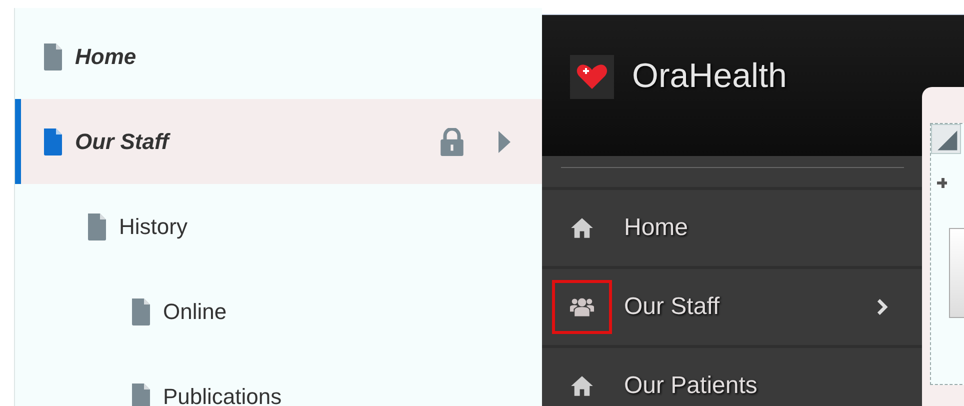 This screenshot has height=406, width=964. What do you see at coordinates (504, 142) in the screenshot?
I see `expand-arrow-icon` at bounding box center [504, 142].